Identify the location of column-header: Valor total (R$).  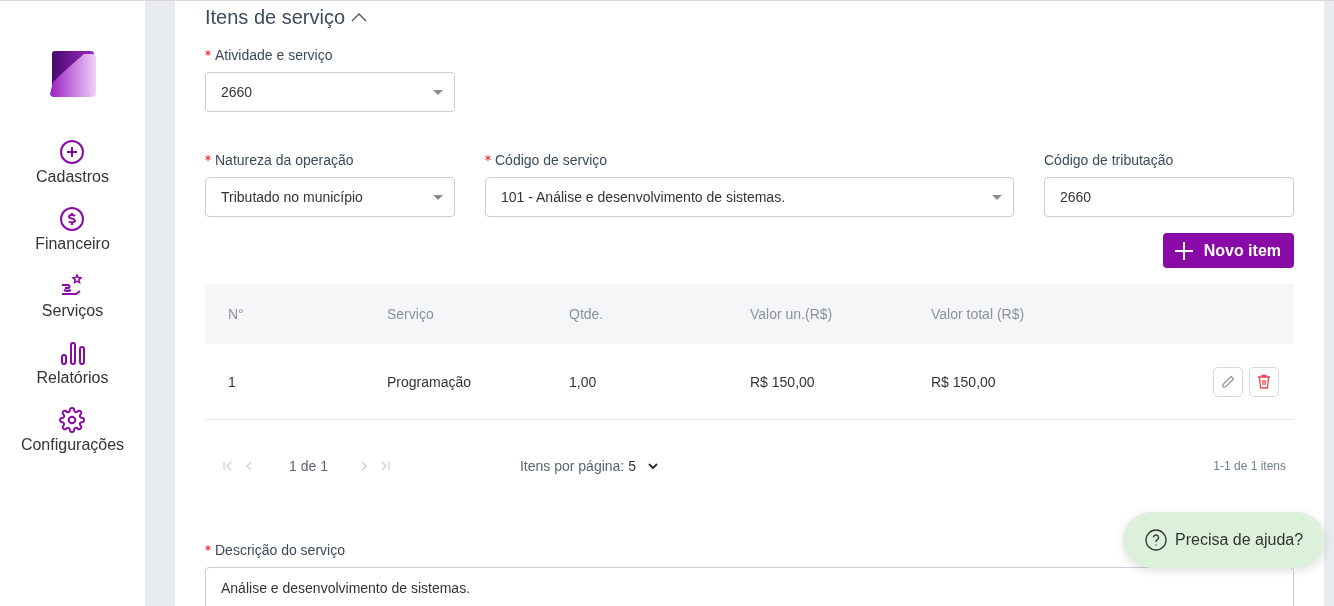
(978, 314).